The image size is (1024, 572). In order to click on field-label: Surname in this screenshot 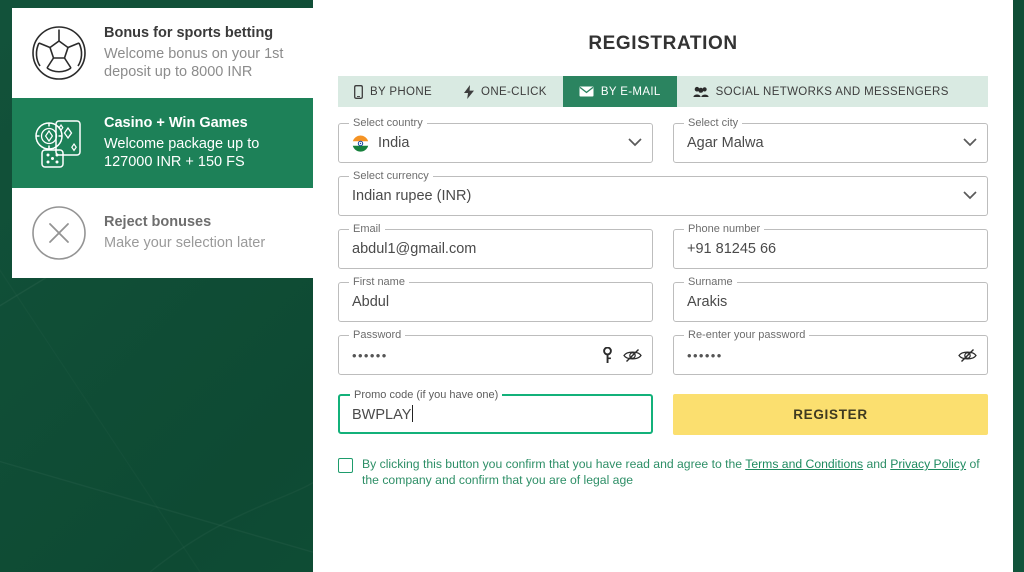, I will do `click(710, 282)`.